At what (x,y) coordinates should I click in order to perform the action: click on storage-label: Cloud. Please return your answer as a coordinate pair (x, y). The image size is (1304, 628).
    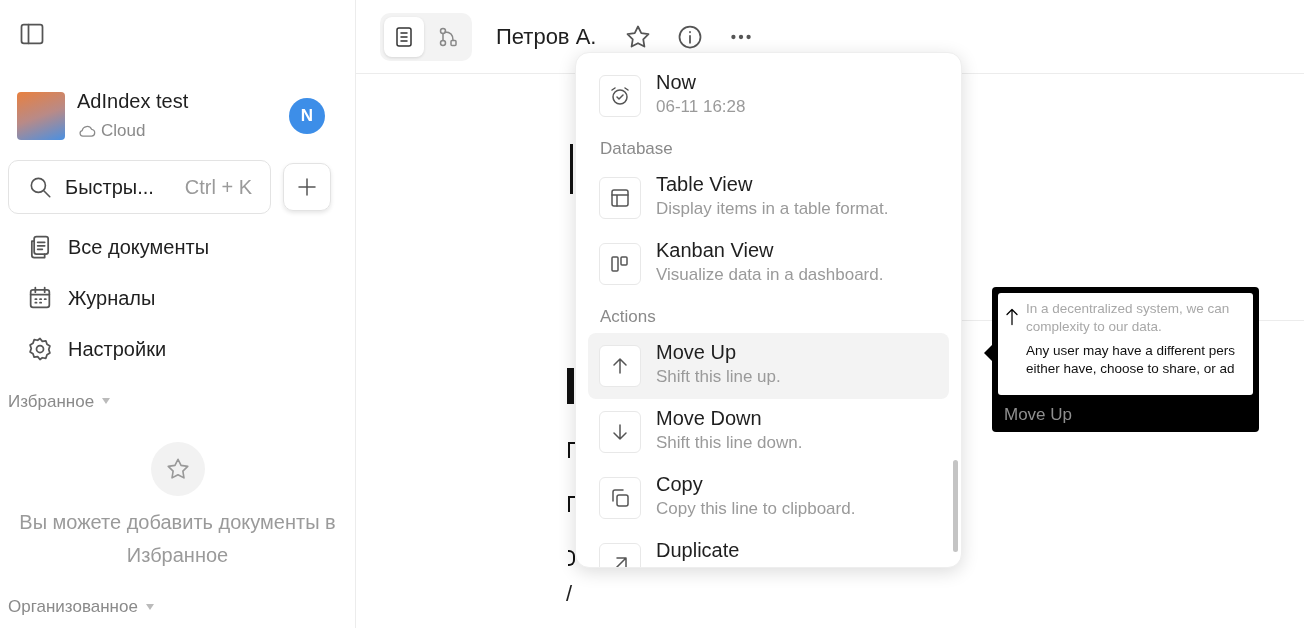
    Looking at the image, I should click on (123, 131).